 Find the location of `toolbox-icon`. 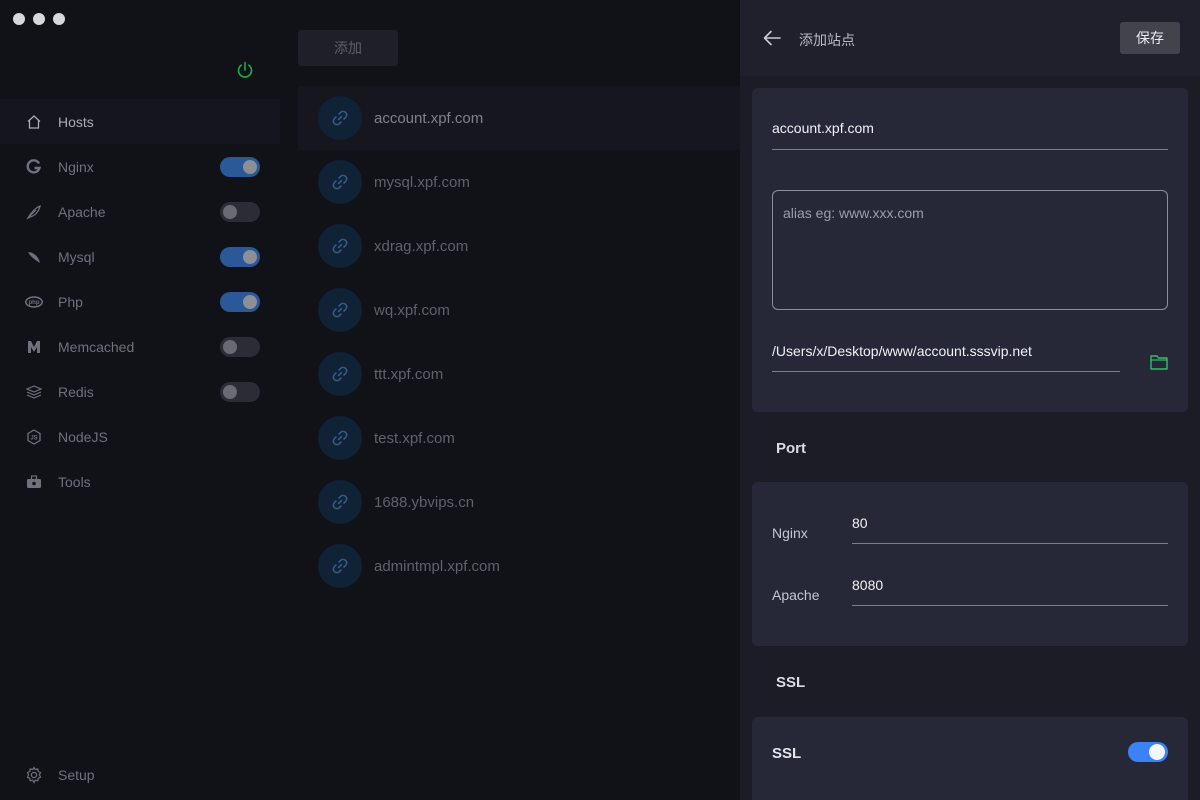

toolbox-icon is located at coordinates (34, 482).